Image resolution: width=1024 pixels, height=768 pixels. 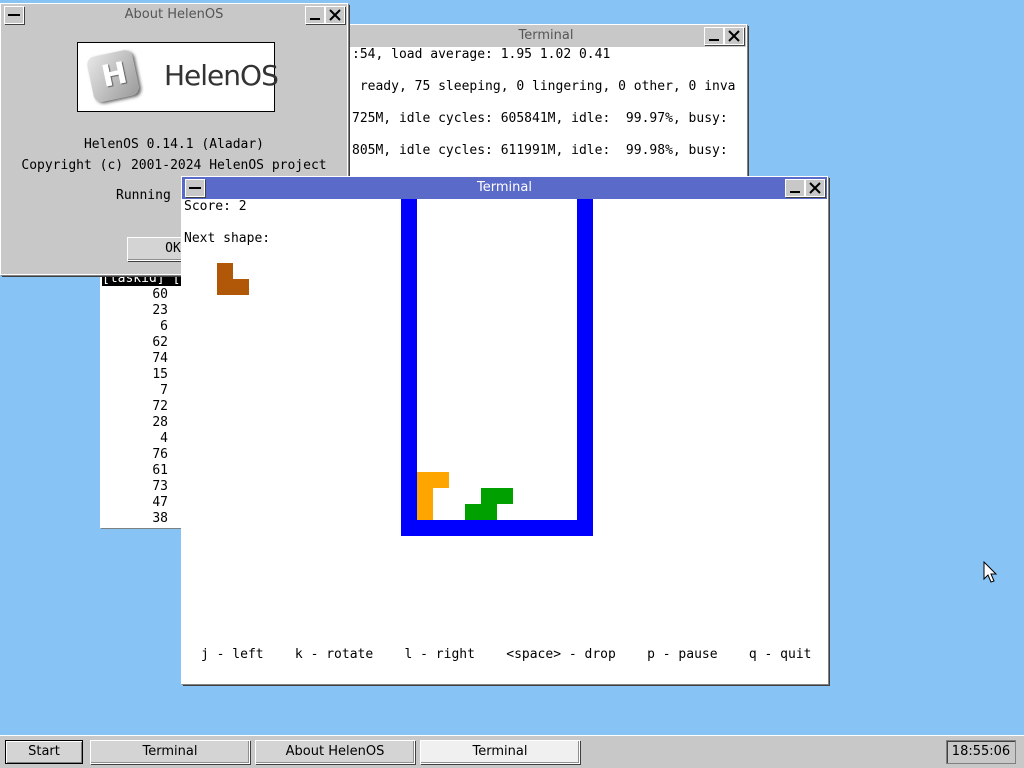 I want to click on output-line: :54, load average: 1.95 1.02 0.41, so click(x=481, y=54).